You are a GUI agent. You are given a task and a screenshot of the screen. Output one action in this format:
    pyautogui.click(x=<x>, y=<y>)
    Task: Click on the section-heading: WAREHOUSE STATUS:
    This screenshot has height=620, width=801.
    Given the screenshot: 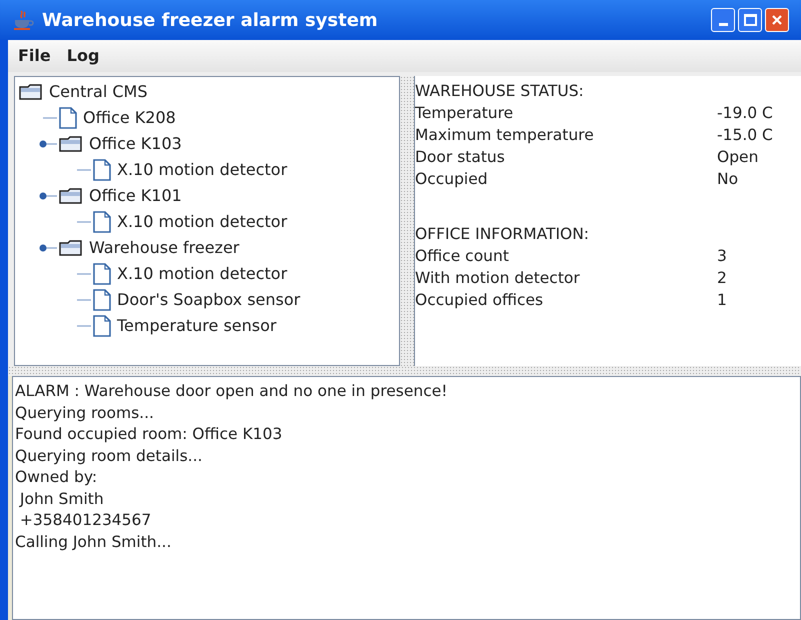 What is the action you would take?
    pyautogui.click(x=500, y=91)
    